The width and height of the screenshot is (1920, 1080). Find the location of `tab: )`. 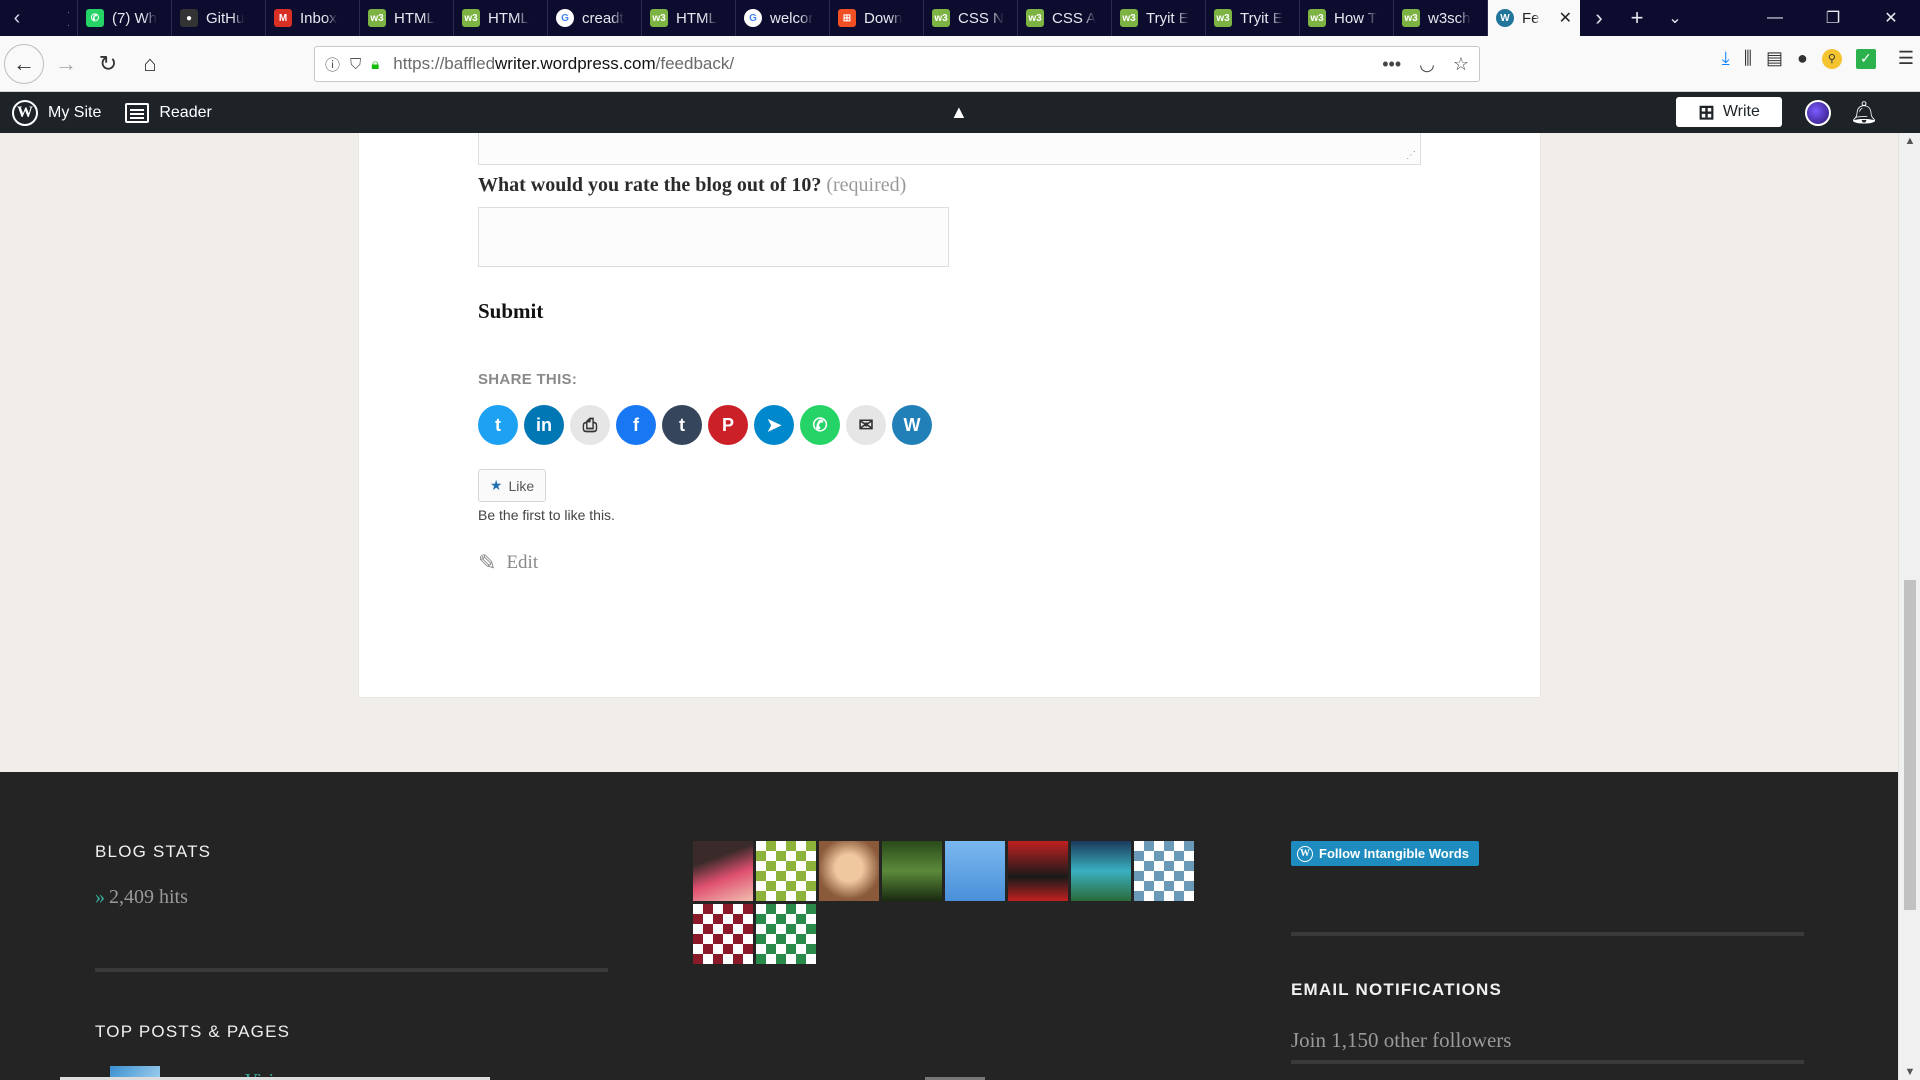

tab: ) is located at coordinates (56, 18).